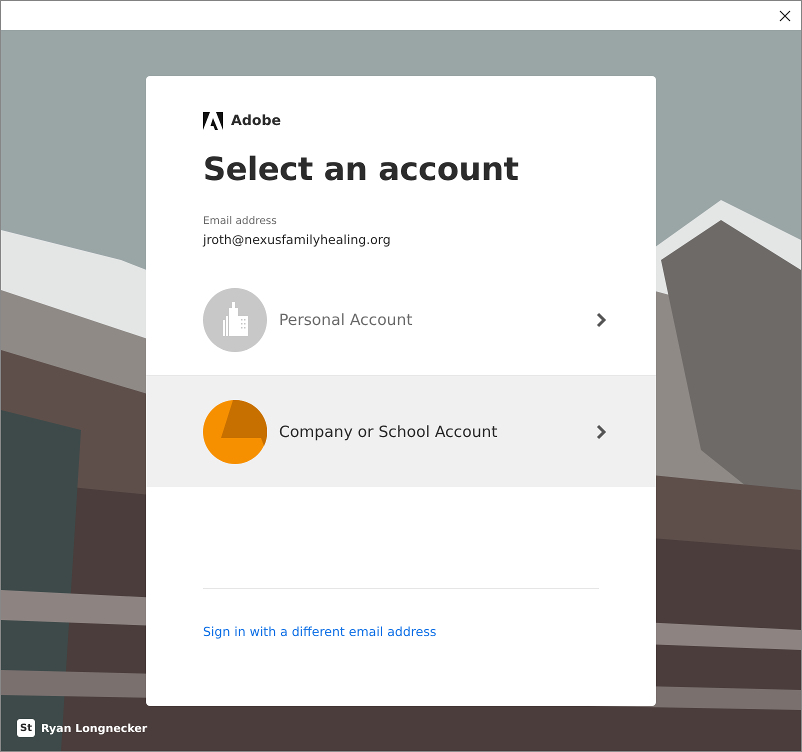 Image resolution: width=802 pixels, height=752 pixels. Describe the element at coordinates (94, 728) in the screenshot. I see `user-name: Ryan Longnecker` at that location.